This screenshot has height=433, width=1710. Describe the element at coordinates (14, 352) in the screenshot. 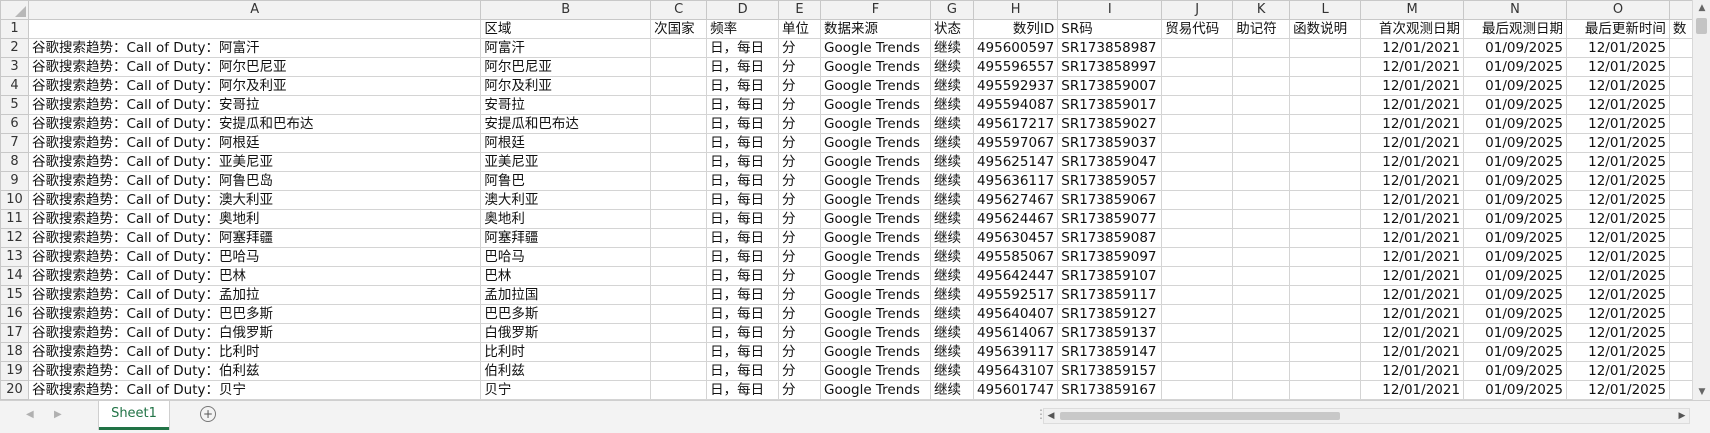

I see `row-header: 18` at that location.